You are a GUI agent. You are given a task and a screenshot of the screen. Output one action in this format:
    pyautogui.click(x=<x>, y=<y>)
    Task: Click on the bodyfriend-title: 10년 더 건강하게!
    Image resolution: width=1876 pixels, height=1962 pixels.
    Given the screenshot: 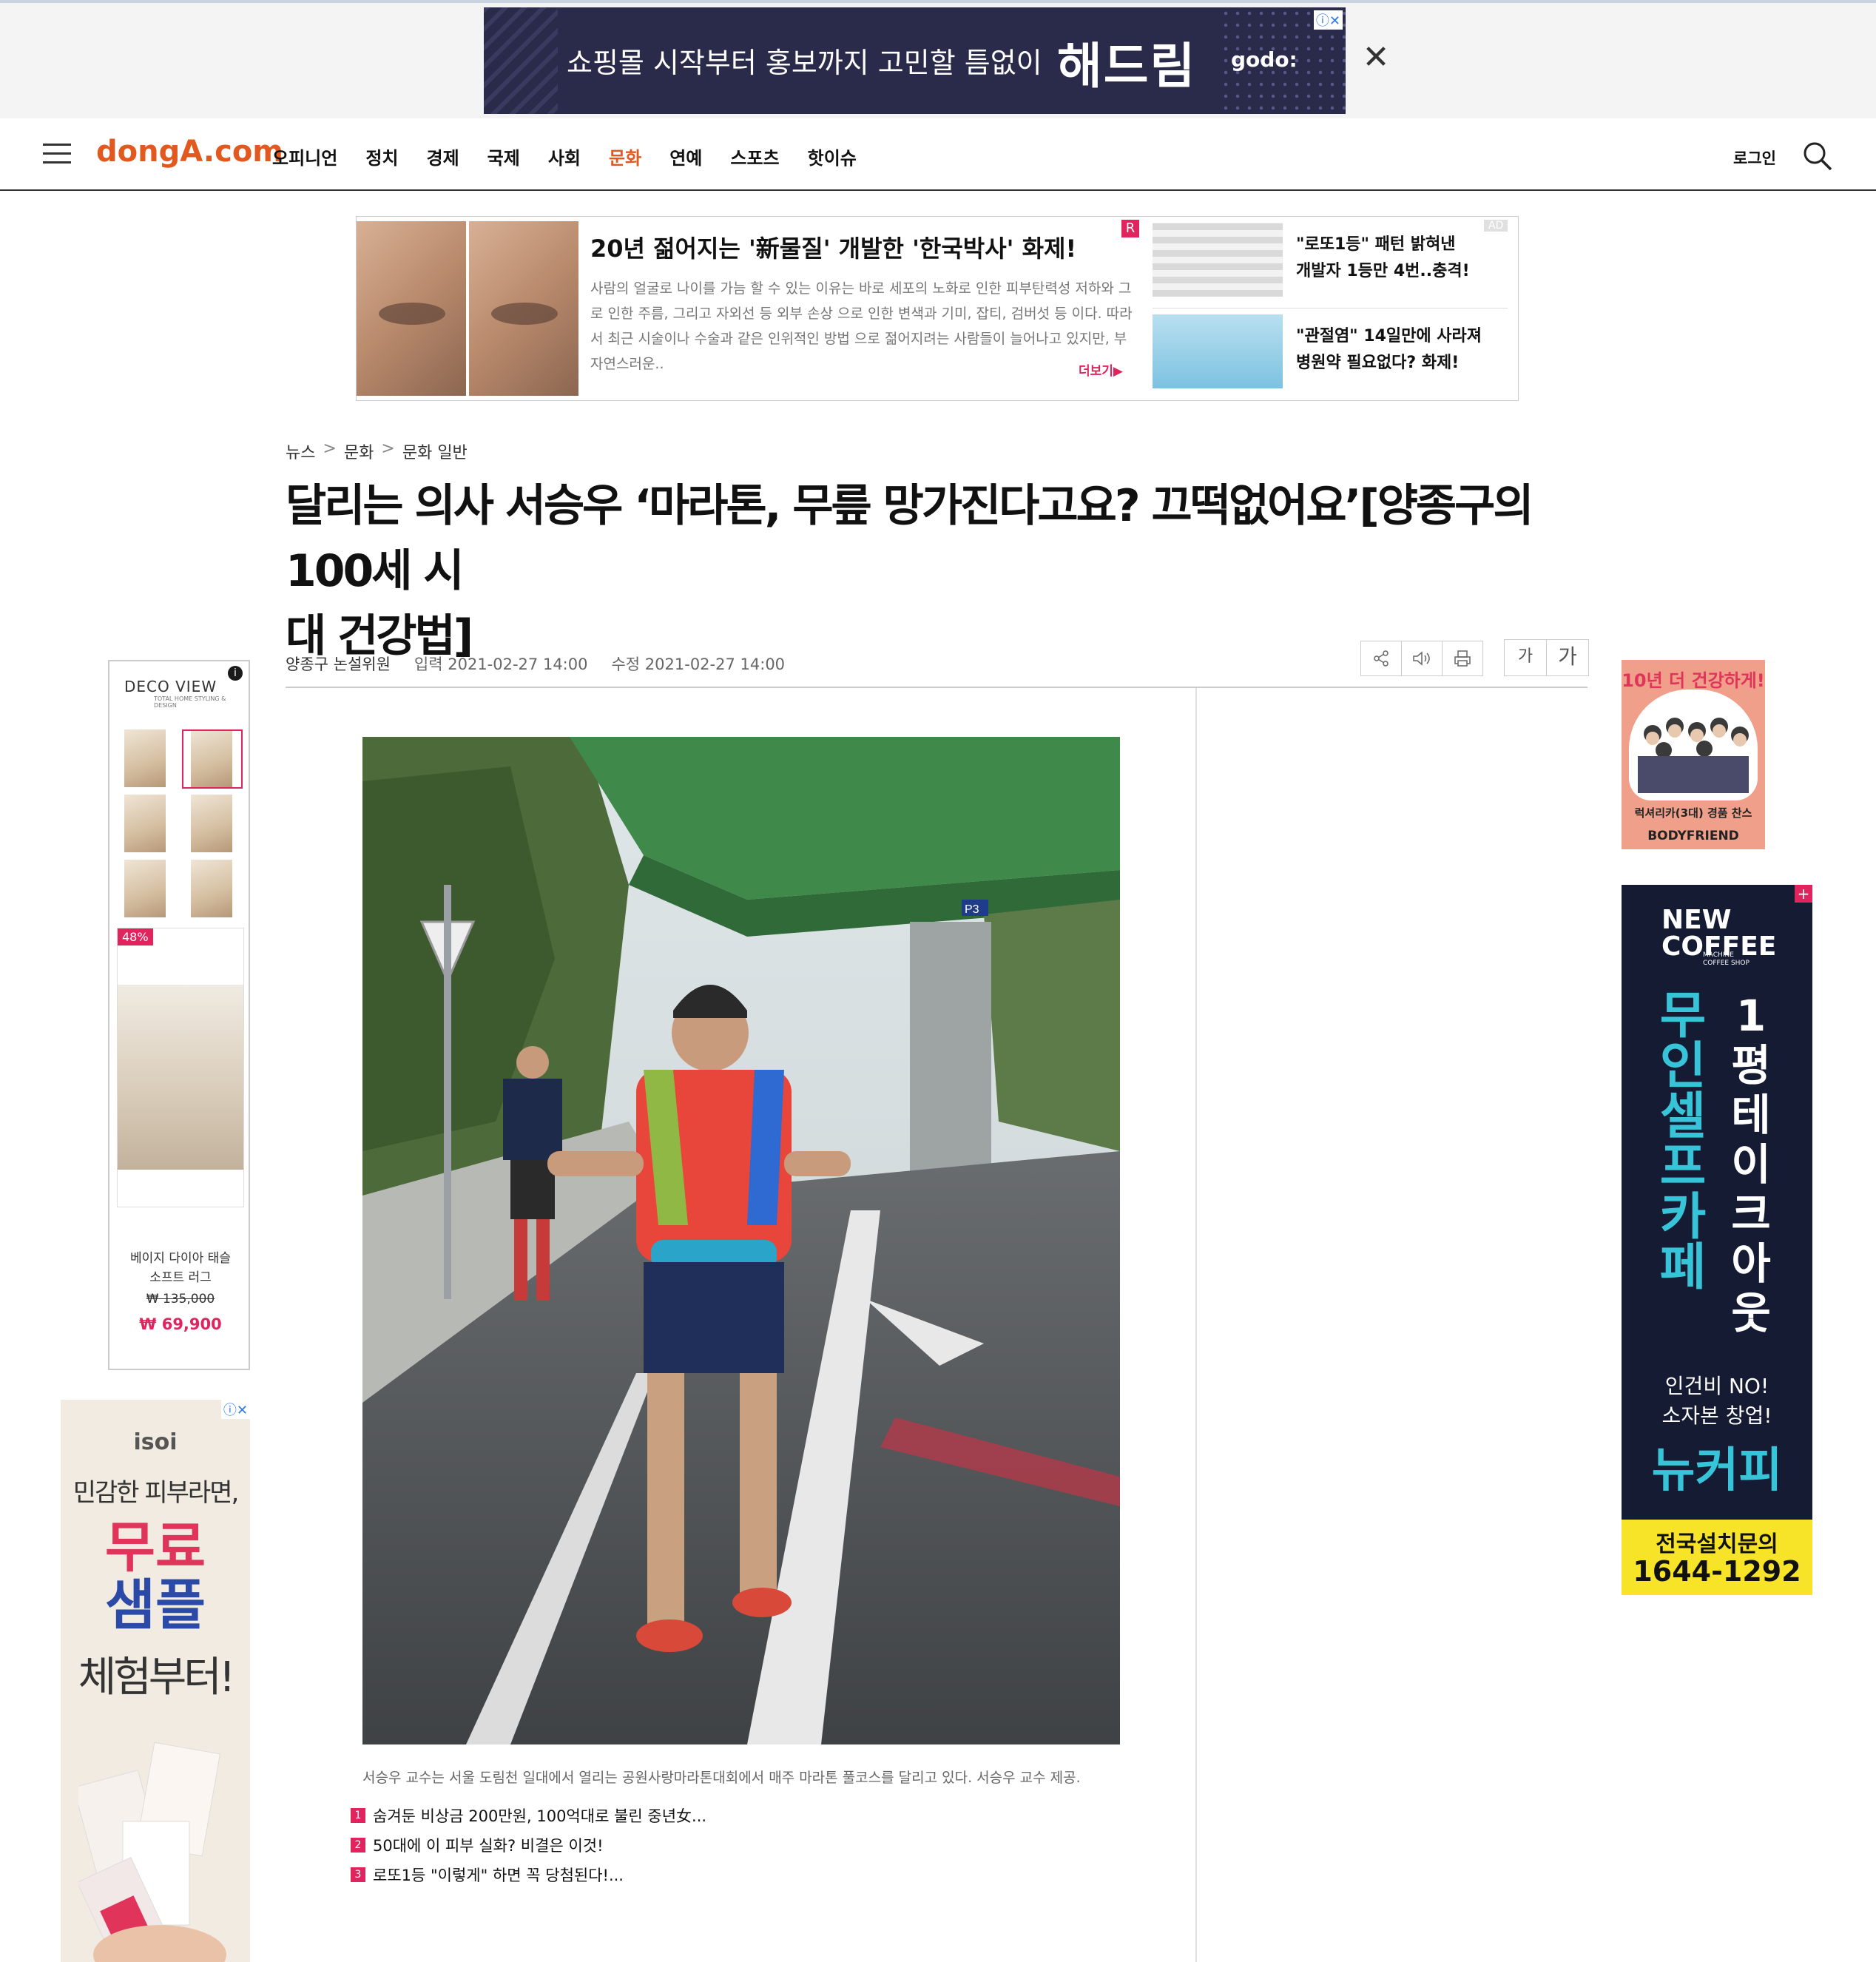 What is the action you would take?
    pyautogui.click(x=1693, y=680)
    